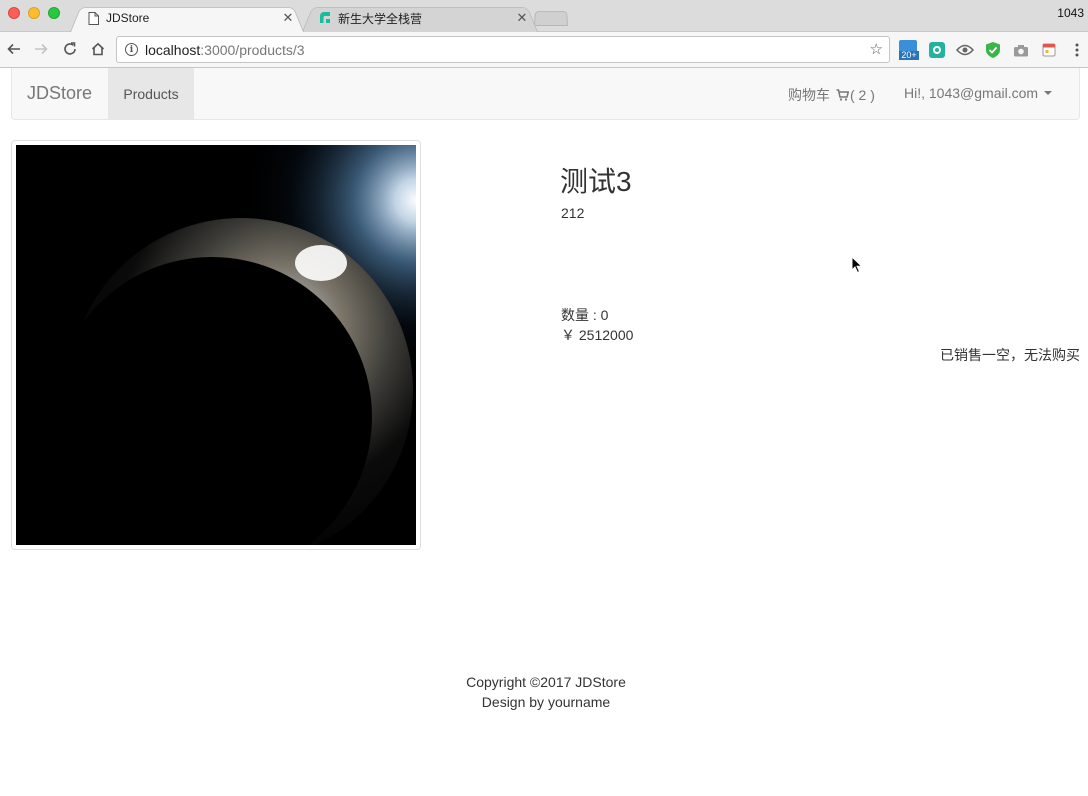  Describe the element at coordinates (128, 18) in the screenshot. I see `tab-title: JDStore` at that location.